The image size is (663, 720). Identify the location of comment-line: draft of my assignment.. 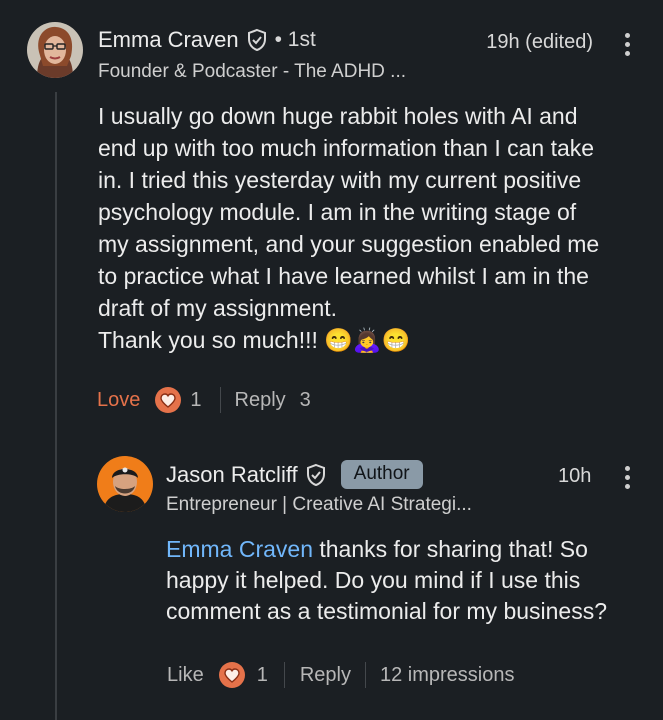
(218, 308).